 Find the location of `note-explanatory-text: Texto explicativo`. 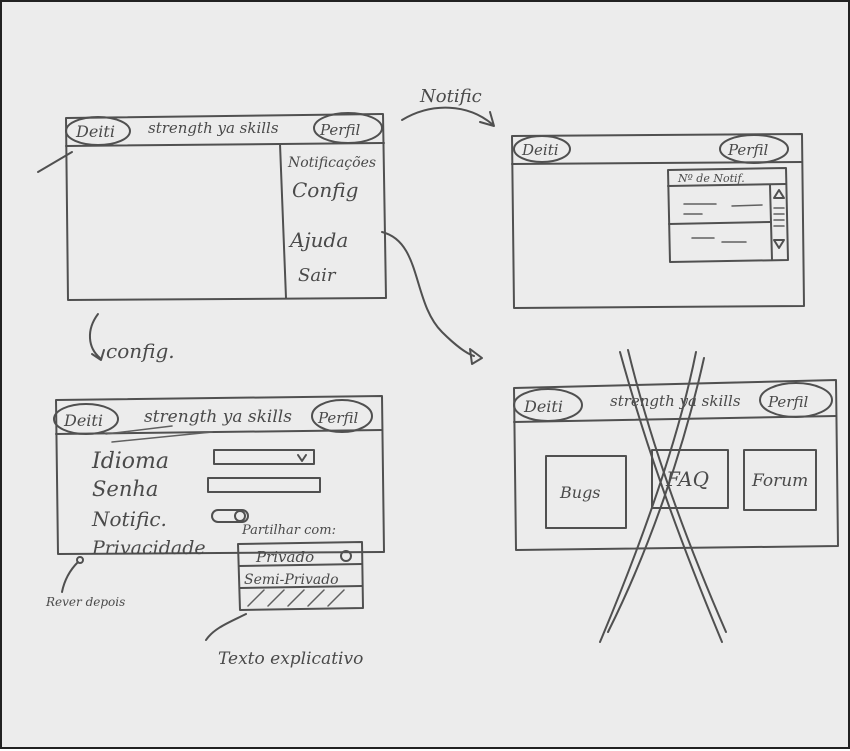

note-explanatory-text: Texto explicativo is located at coordinates (290, 659).